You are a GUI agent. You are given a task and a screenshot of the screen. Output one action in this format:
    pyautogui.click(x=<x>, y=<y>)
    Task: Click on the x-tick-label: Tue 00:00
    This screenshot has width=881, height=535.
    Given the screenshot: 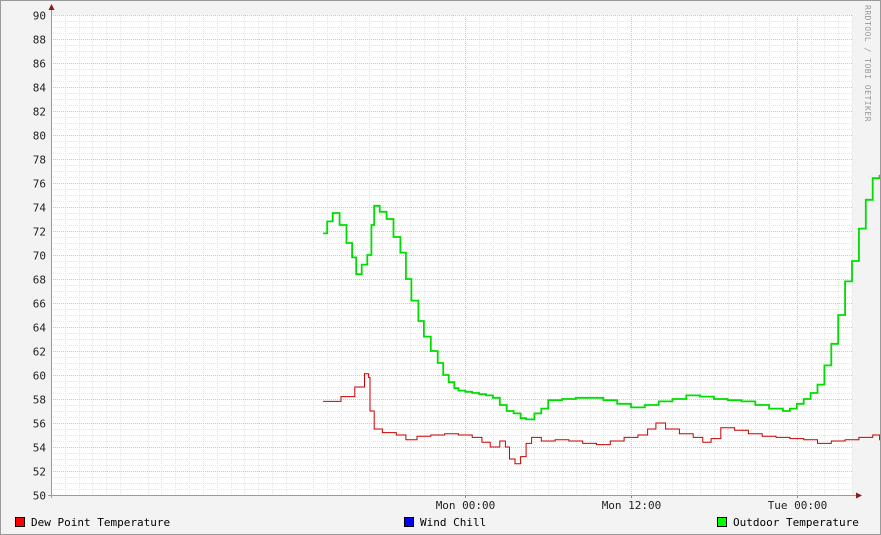 What is the action you would take?
    pyautogui.click(x=798, y=505)
    